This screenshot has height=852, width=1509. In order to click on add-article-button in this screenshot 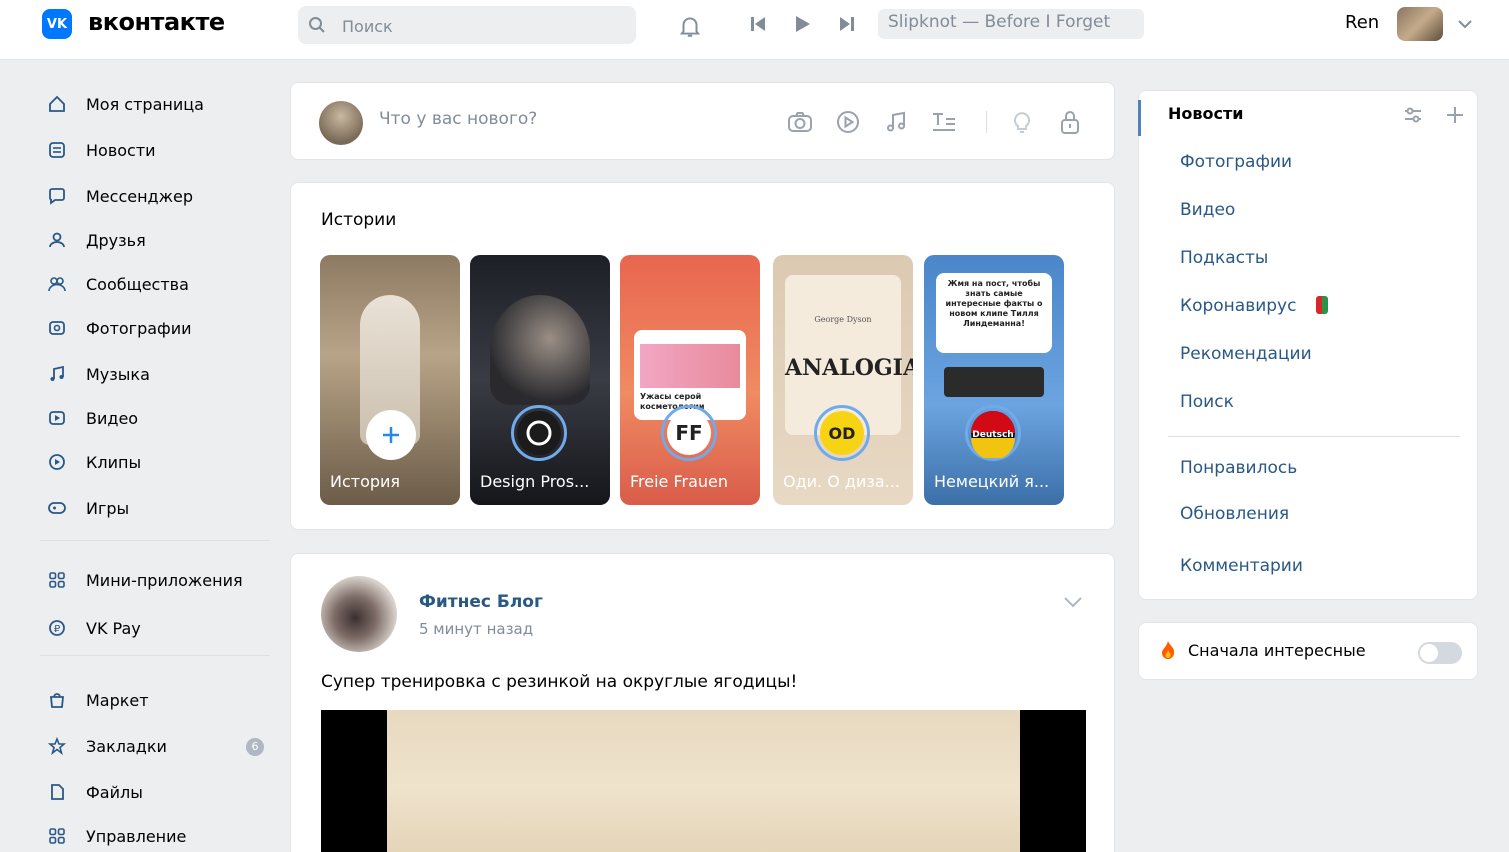, I will do `click(944, 122)`.